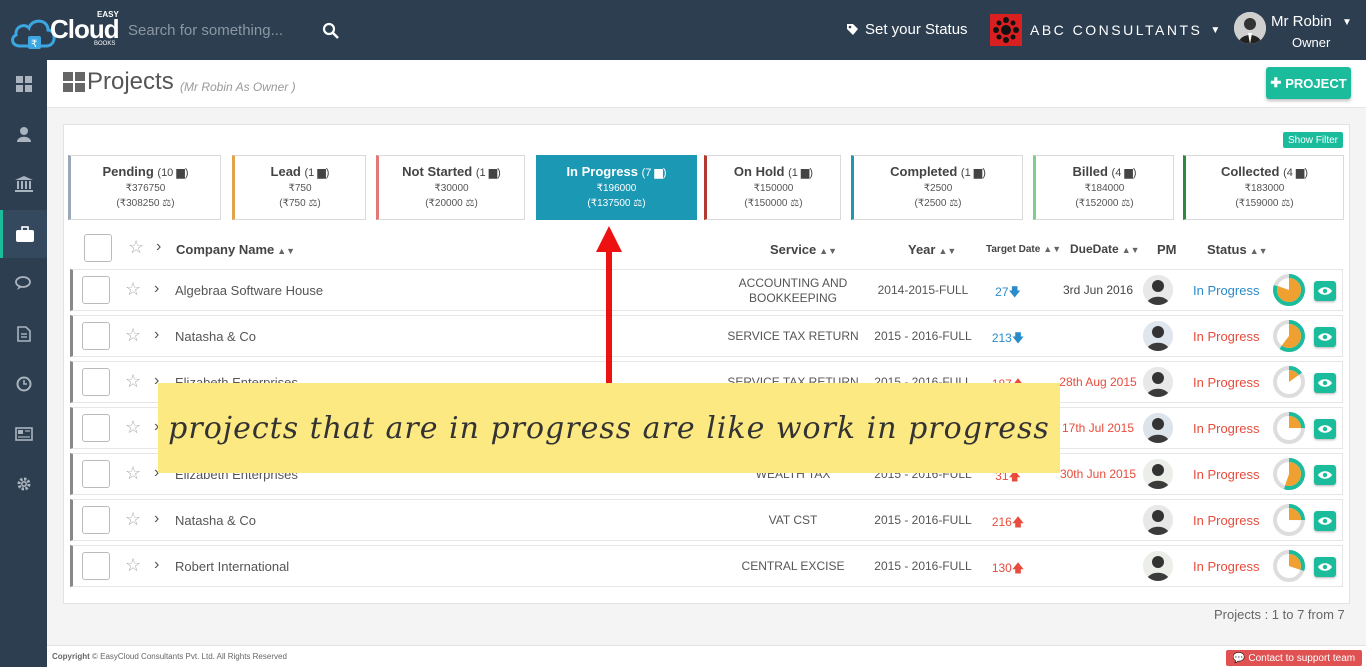  I want to click on sidebar-item-documents, so click(23, 334).